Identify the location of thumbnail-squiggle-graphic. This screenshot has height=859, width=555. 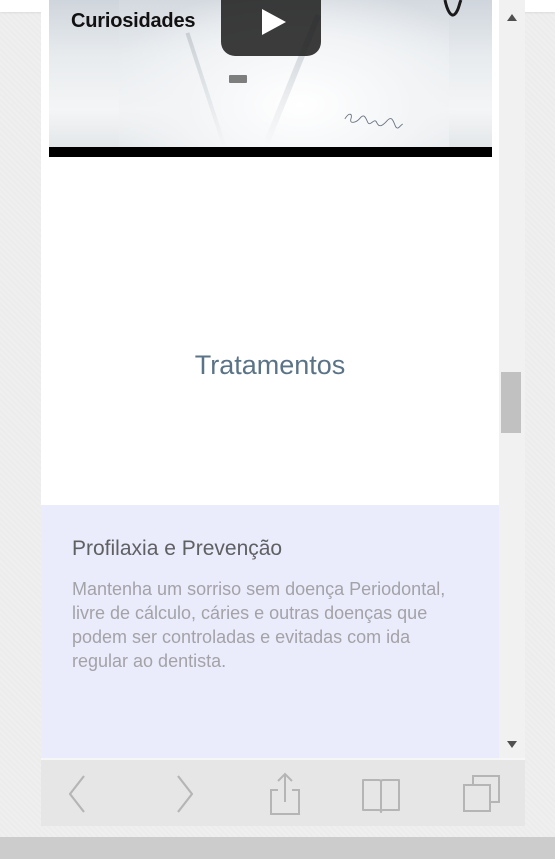
(453, 8).